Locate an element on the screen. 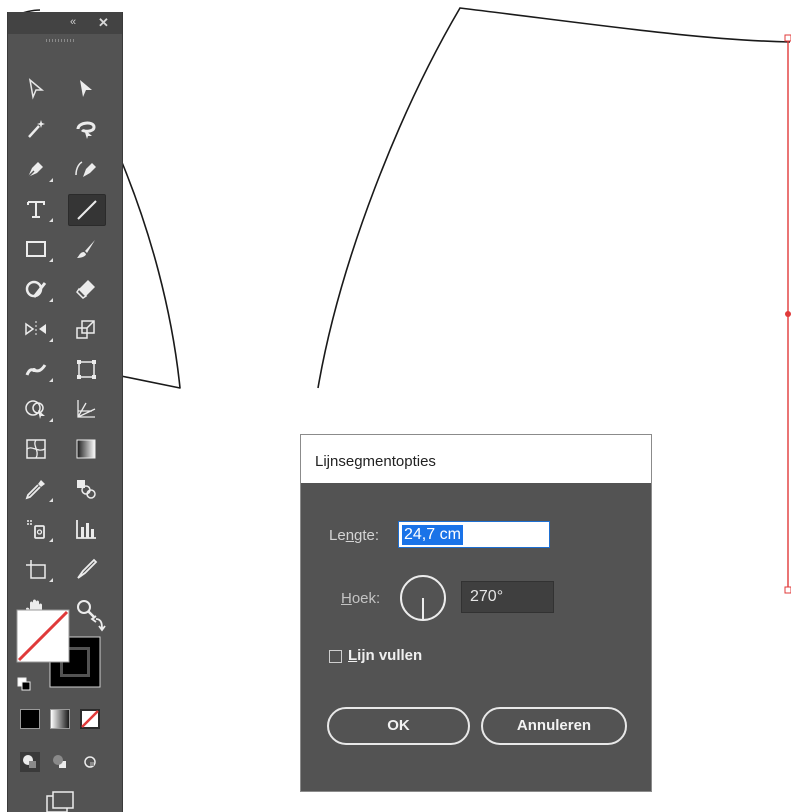  lasso-tool-icon is located at coordinates (86, 130).